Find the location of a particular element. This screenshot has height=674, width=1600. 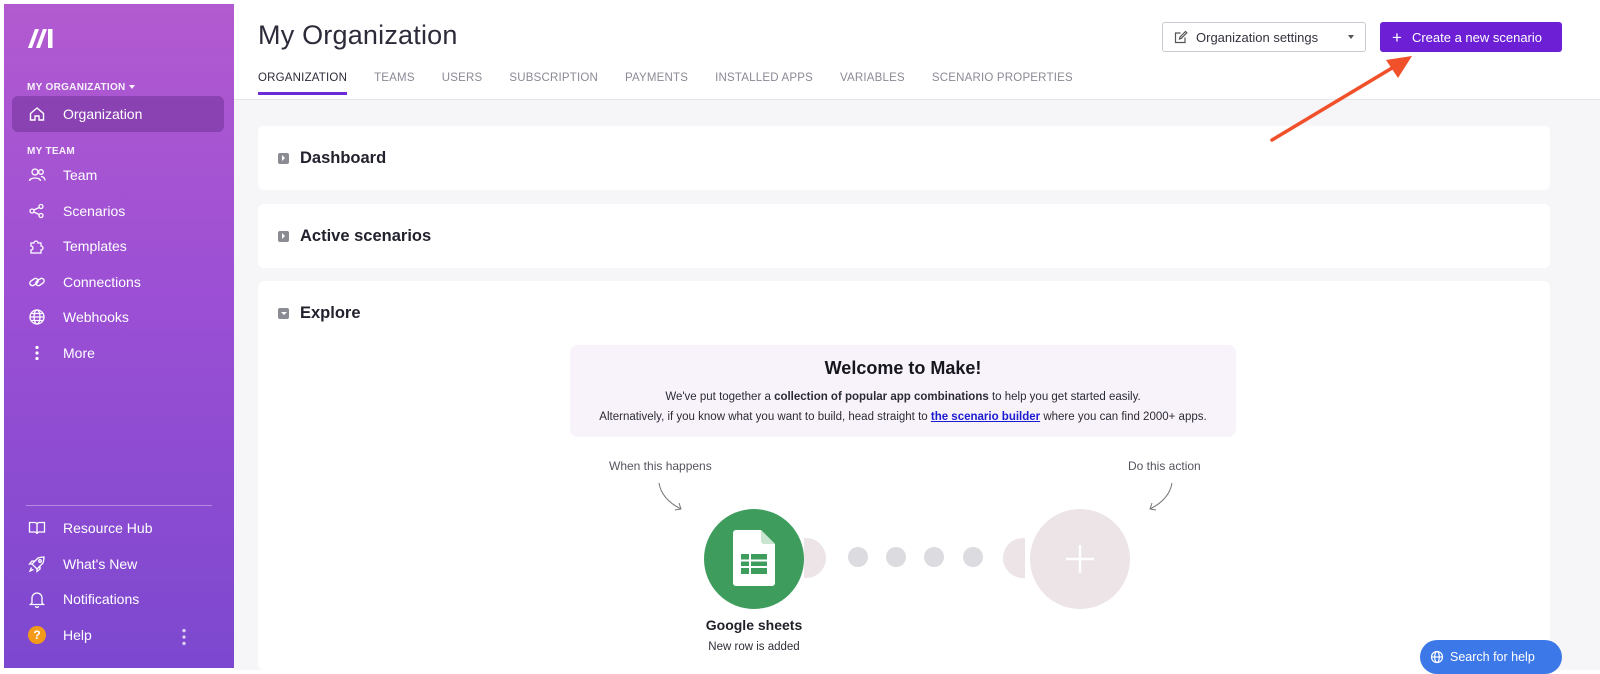

search-for-help-button: Search for help is located at coordinates (1491, 657).